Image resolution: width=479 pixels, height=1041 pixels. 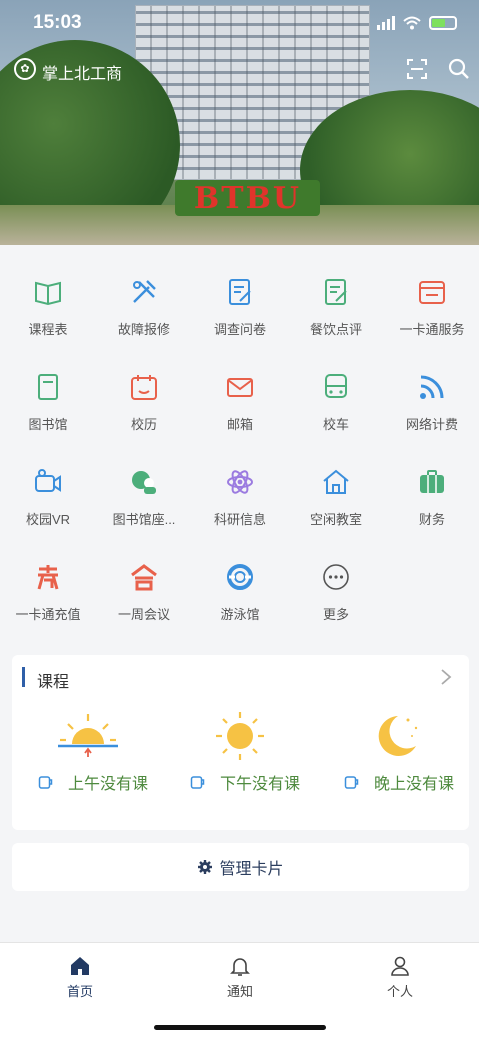 What do you see at coordinates (48, 519) in the screenshot?
I see `service-label: 校园VR` at bounding box center [48, 519].